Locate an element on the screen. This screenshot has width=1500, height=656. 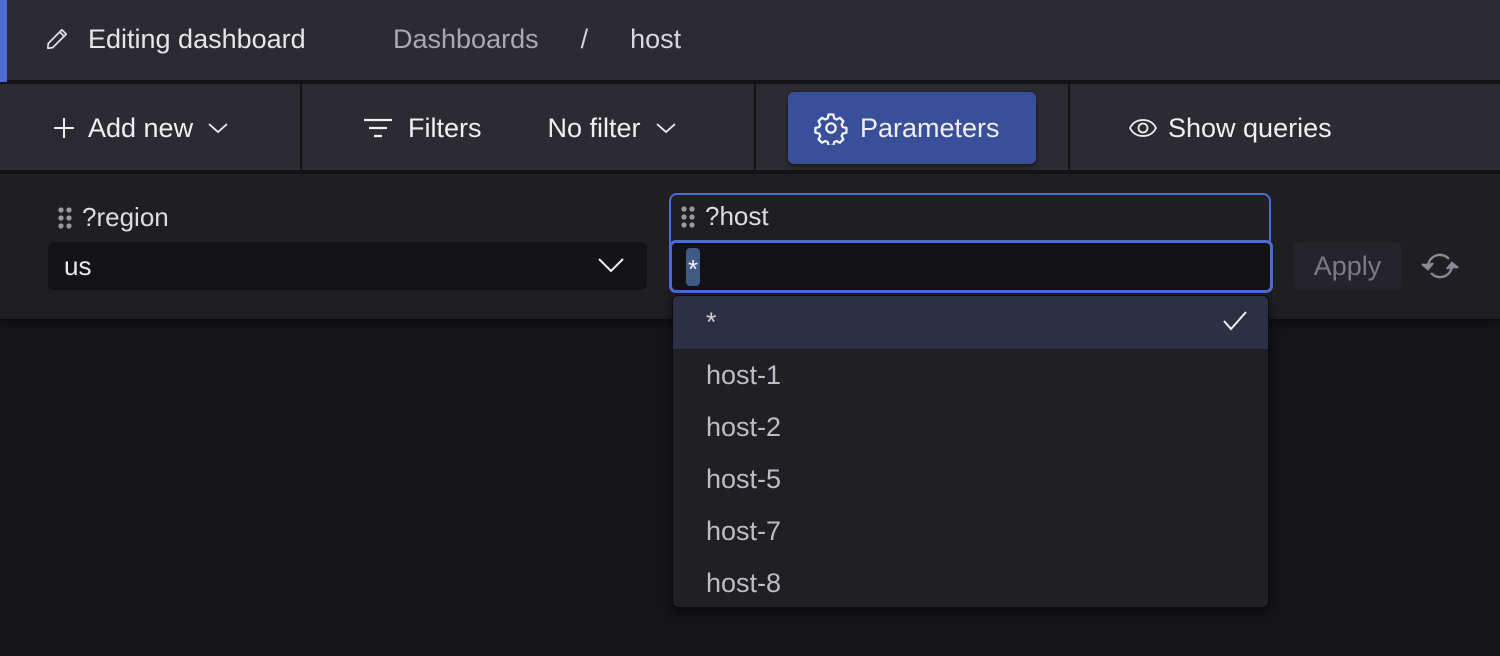
filter-select-value: No filter is located at coordinates (594, 127).